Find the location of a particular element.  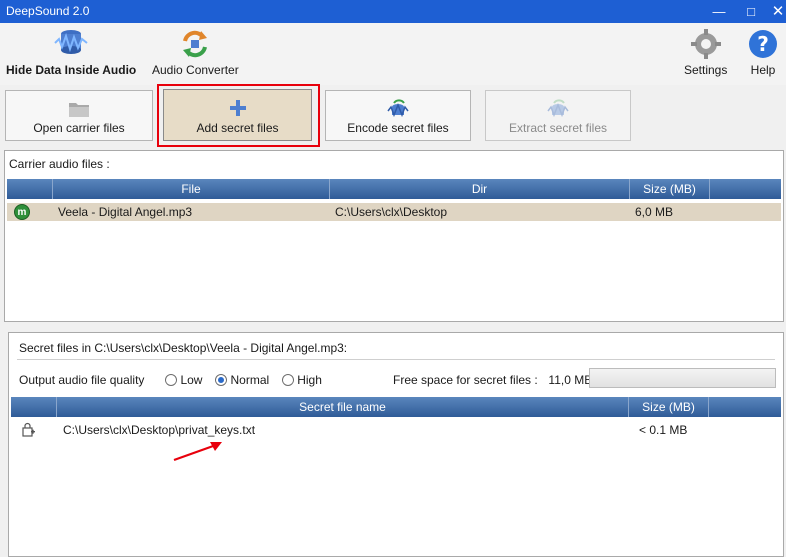

open-carrier-files-label: Open carrier files is located at coordinates (79, 128).